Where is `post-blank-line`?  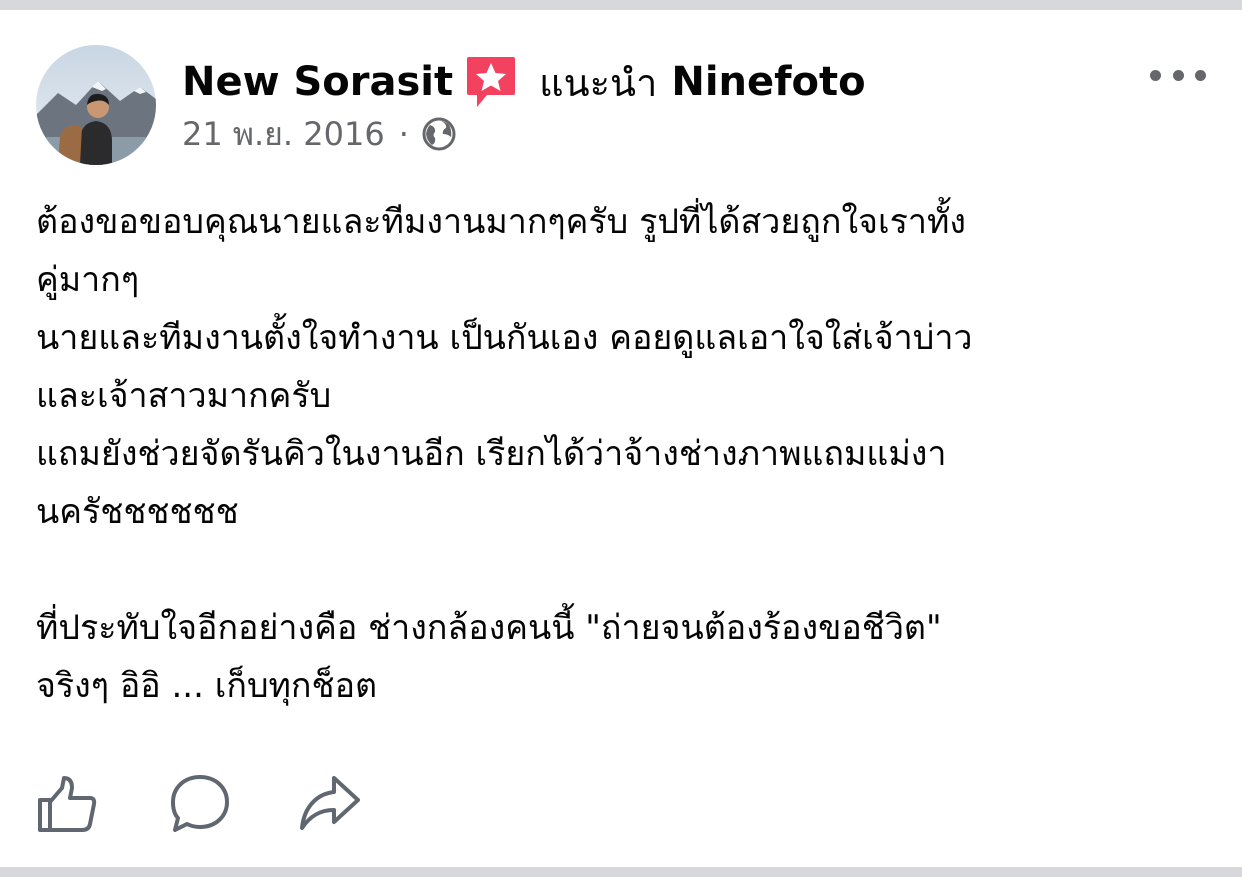 post-blank-line is located at coordinates (626, 570).